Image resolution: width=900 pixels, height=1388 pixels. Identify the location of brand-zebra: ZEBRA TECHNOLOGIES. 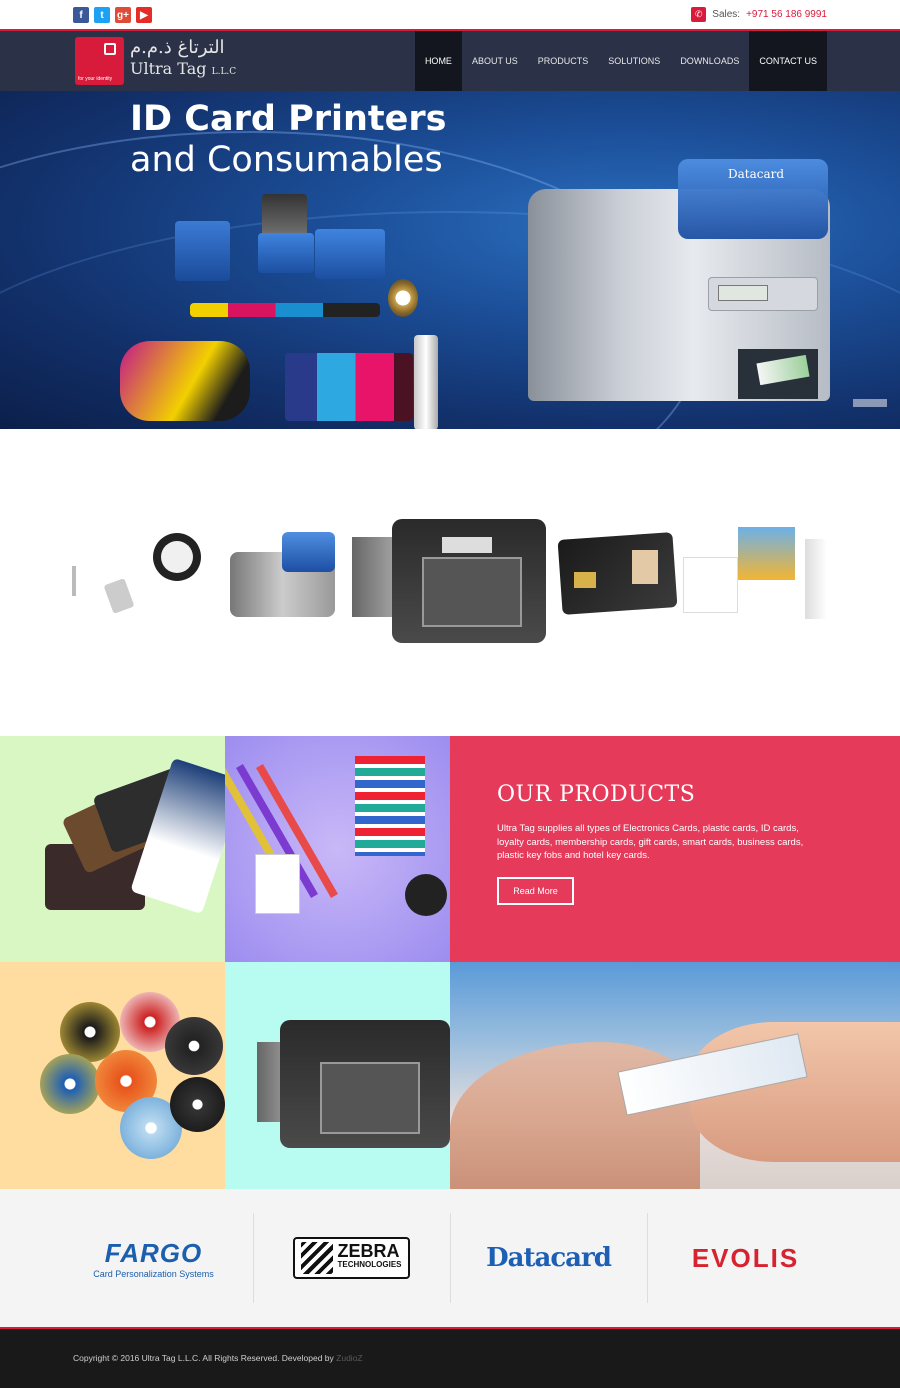
(351, 1258).